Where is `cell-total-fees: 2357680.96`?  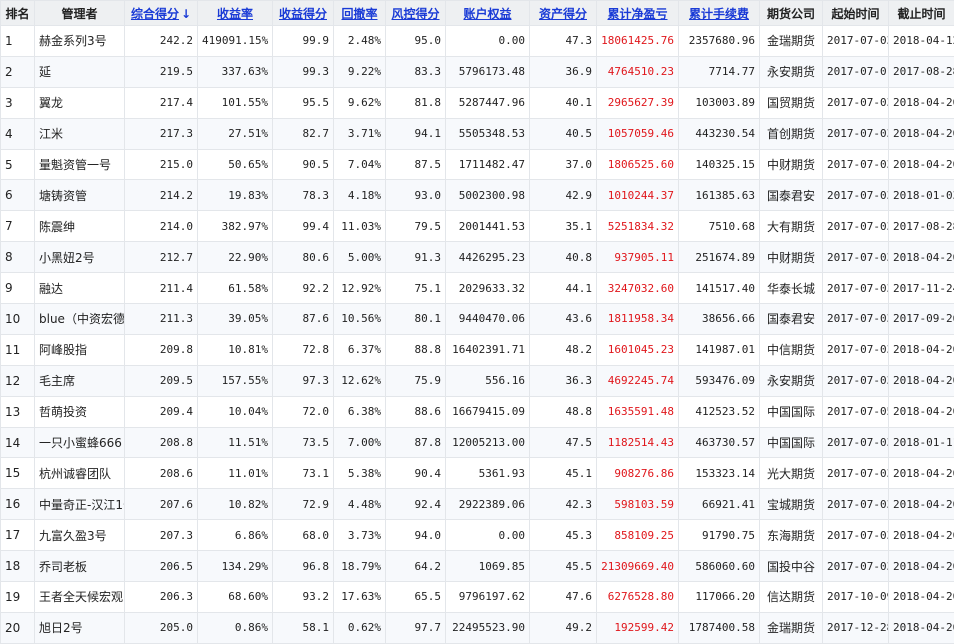 cell-total-fees: 2357680.96 is located at coordinates (719, 41).